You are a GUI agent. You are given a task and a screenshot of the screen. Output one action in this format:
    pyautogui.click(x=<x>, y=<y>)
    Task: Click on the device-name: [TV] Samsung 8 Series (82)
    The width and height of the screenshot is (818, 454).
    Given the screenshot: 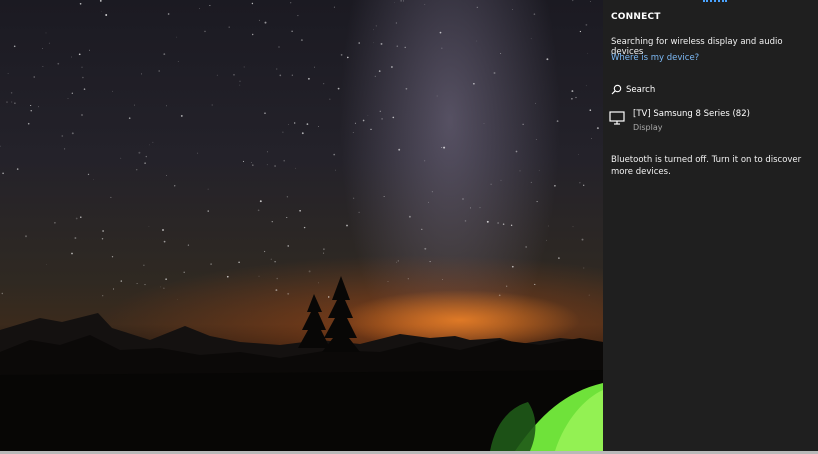 What is the action you would take?
    pyautogui.click(x=691, y=114)
    